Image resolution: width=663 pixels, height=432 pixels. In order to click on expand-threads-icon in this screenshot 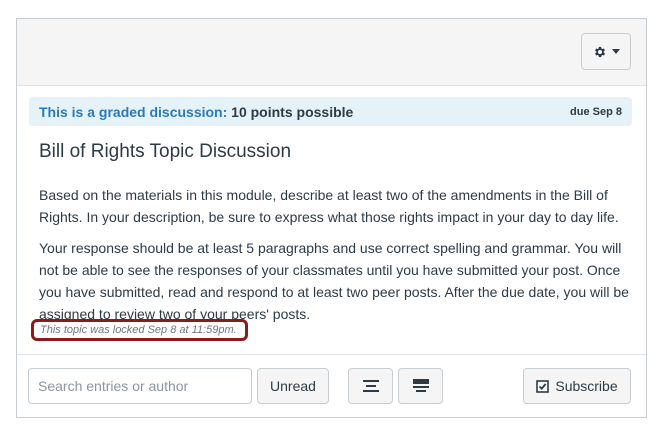, I will do `click(370, 386)`.